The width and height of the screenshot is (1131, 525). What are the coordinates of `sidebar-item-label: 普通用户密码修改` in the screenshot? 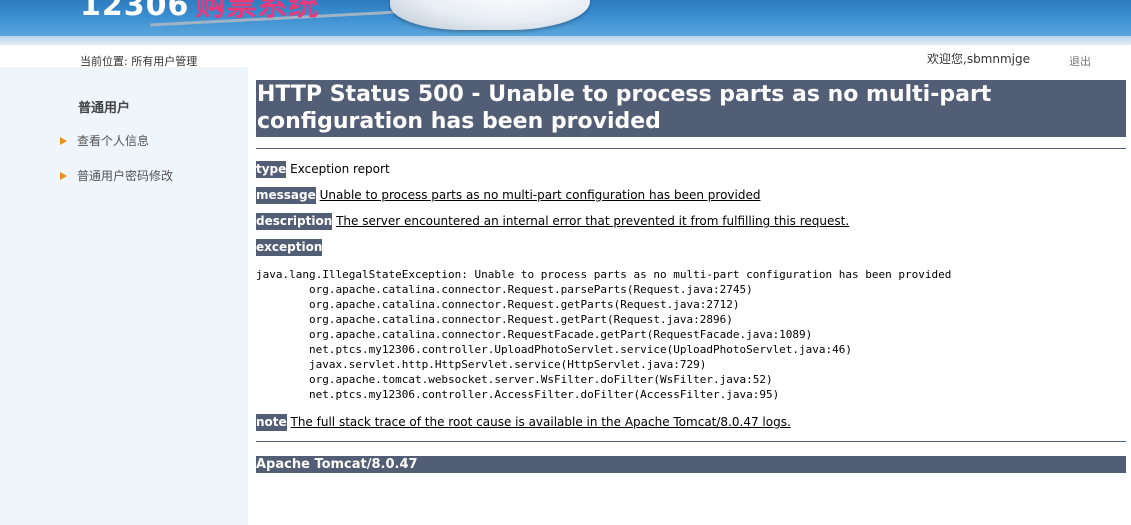 It's located at (125, 176).